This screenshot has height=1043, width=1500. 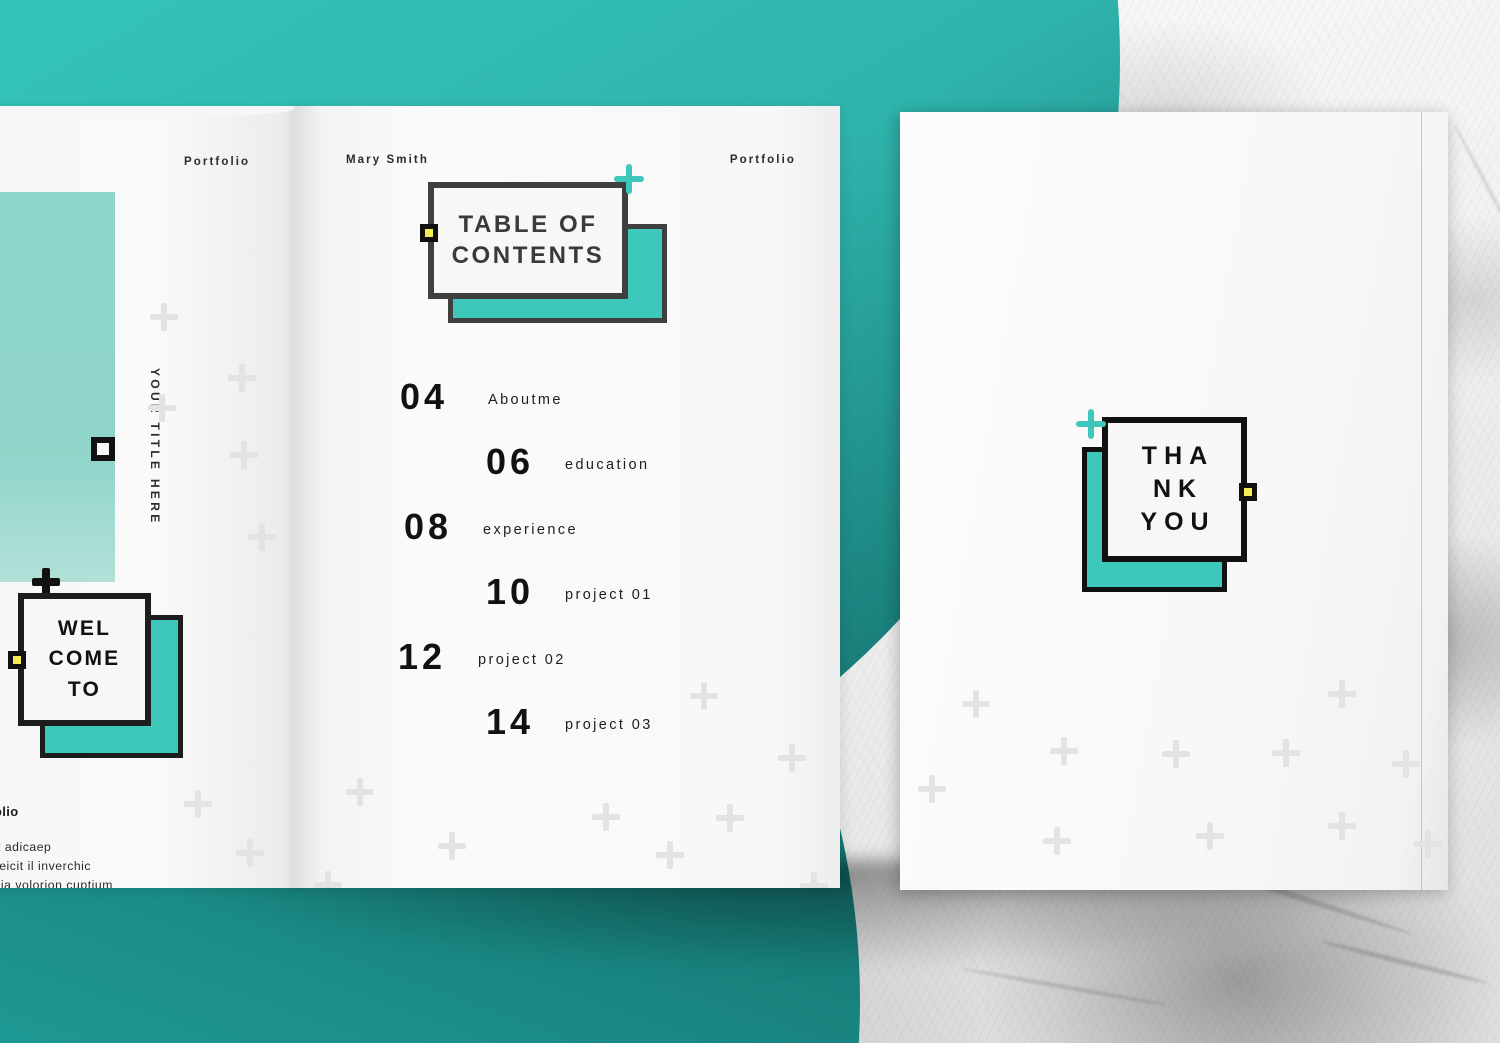 I want to click on right-page-running-head: Portfolio, so click(x=762, y=160).